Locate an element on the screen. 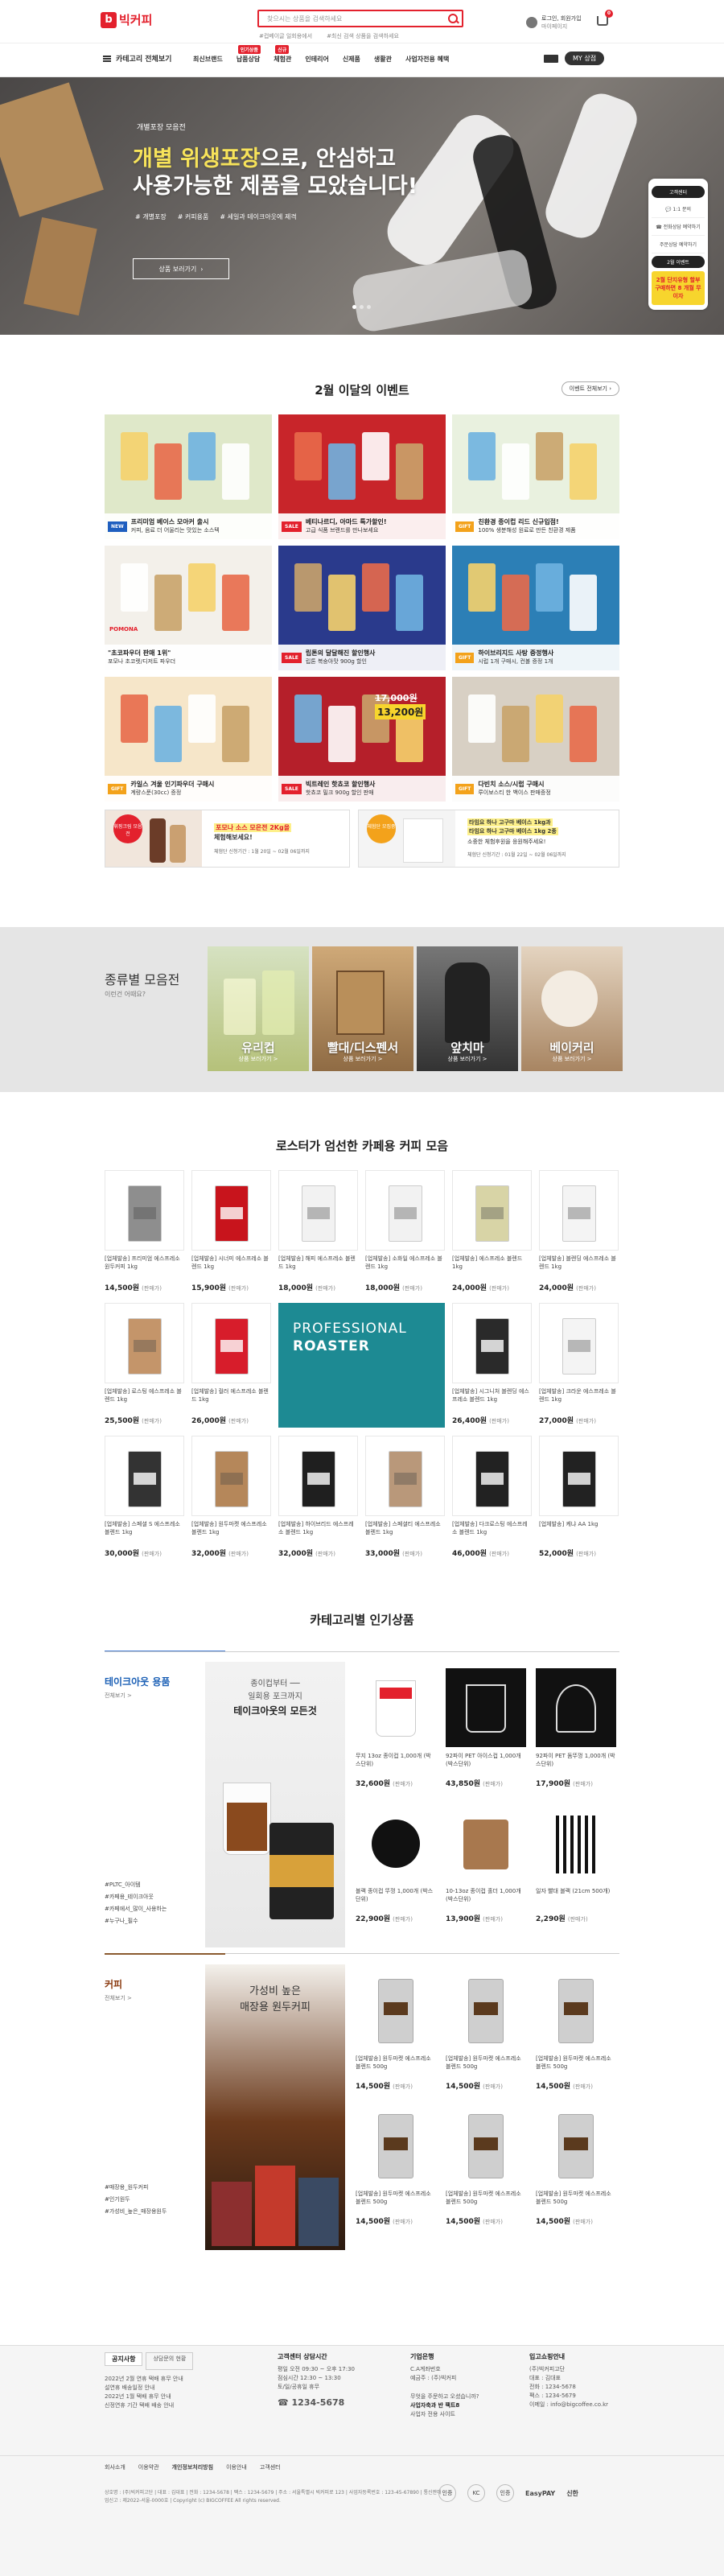 This screenshot has height=2576, width=724. notice-item: 2022년 1월 택배 휴무 안내 is located at coordinates (177, 2397).